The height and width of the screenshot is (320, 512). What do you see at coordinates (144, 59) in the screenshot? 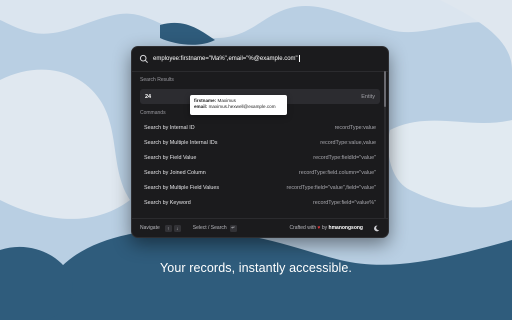
I see `search-icon` at bounding box center [144, 59].